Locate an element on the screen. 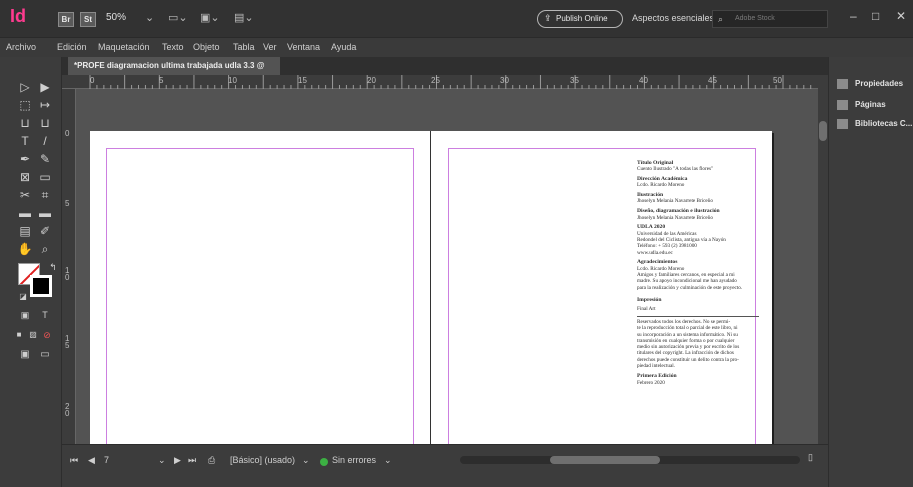 This screenshot has width=913, height=487. errors-status: Sin errores is located at coordinates (354, 460).